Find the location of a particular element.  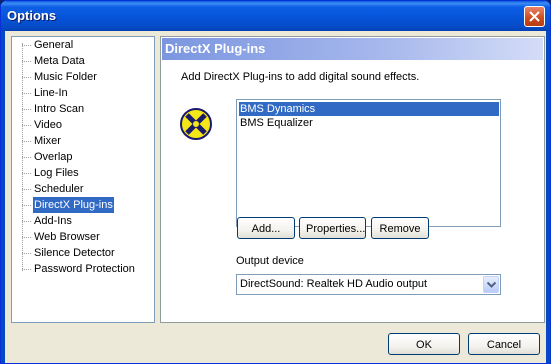

output-device-select: DirectSound: Realtek HD Audio output is located at coordinates (368, 284).